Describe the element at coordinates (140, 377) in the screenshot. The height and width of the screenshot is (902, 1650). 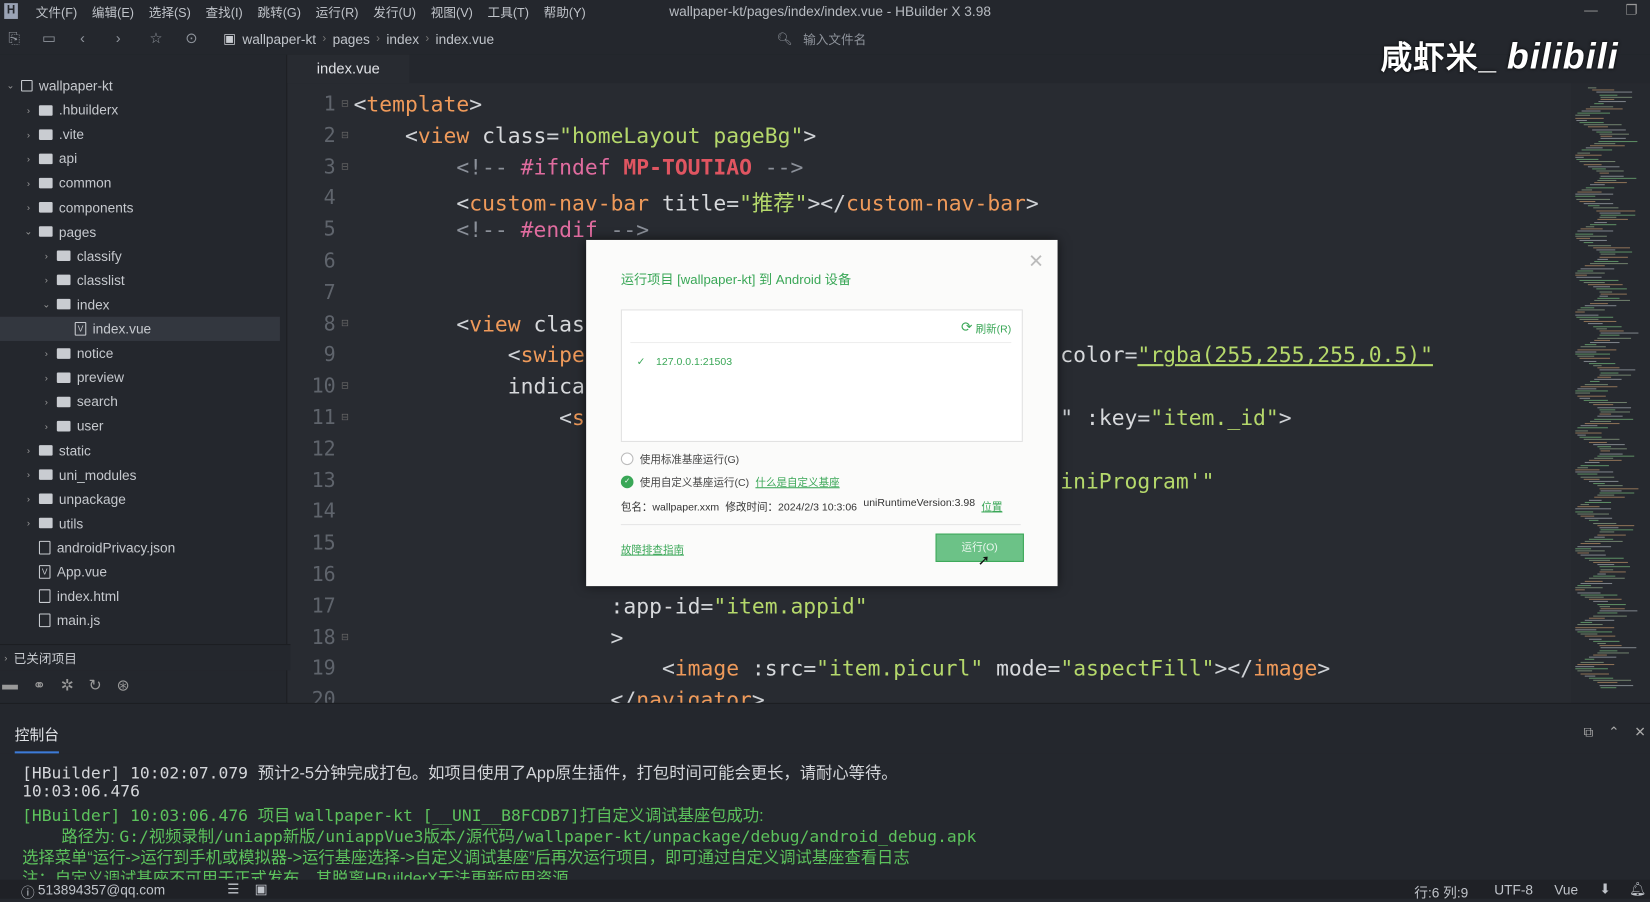
I see `tree-item: › preview` at that location.